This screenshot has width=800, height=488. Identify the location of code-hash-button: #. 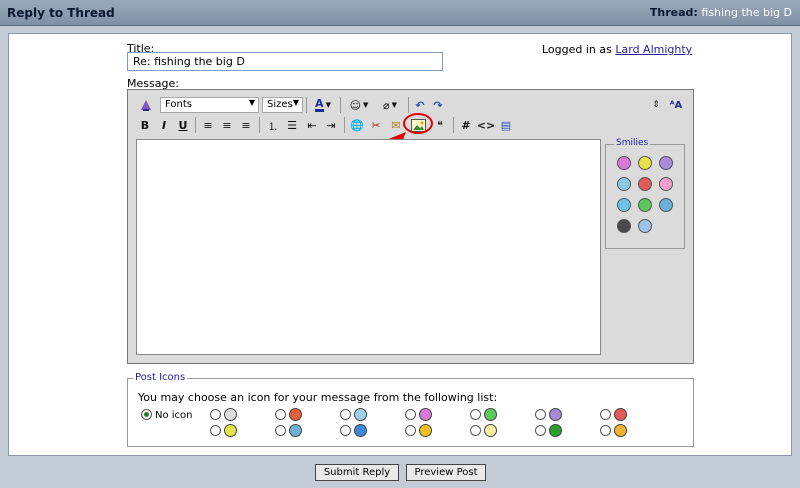
(466, 125).